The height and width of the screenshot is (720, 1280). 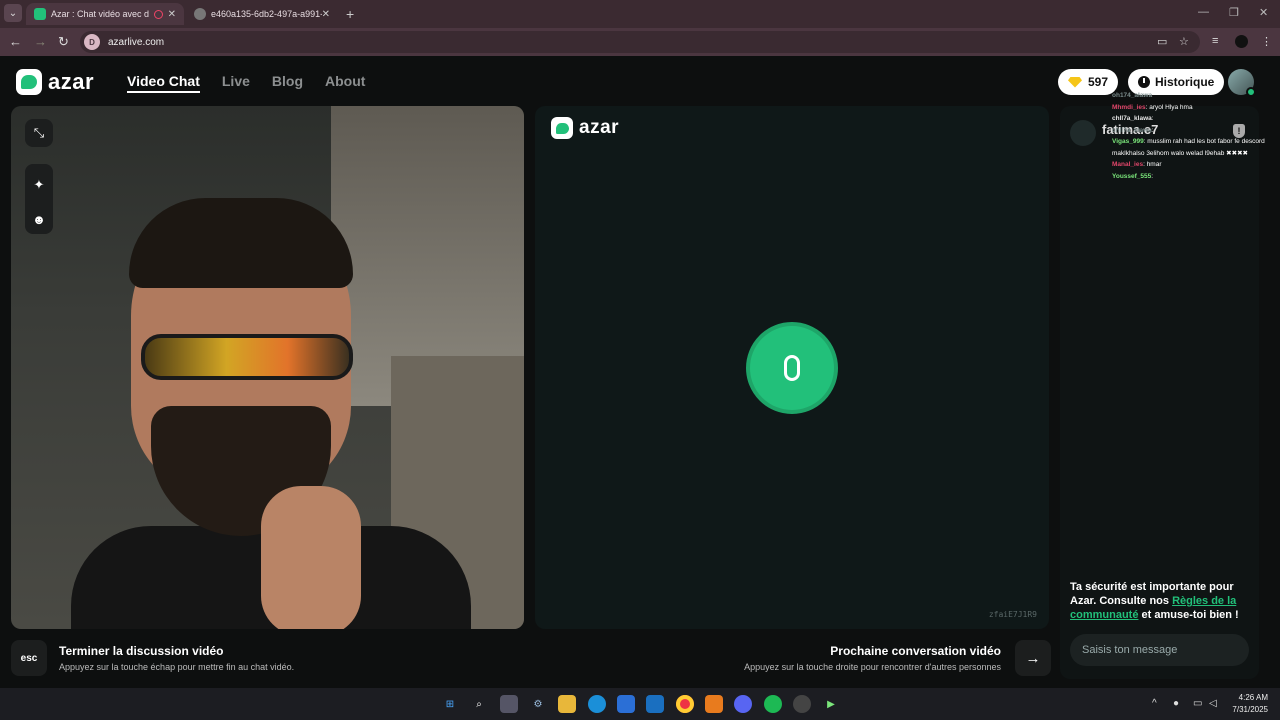 I want to click on chat-user: Mhmdi_ies, so click(x=1129, y=107).